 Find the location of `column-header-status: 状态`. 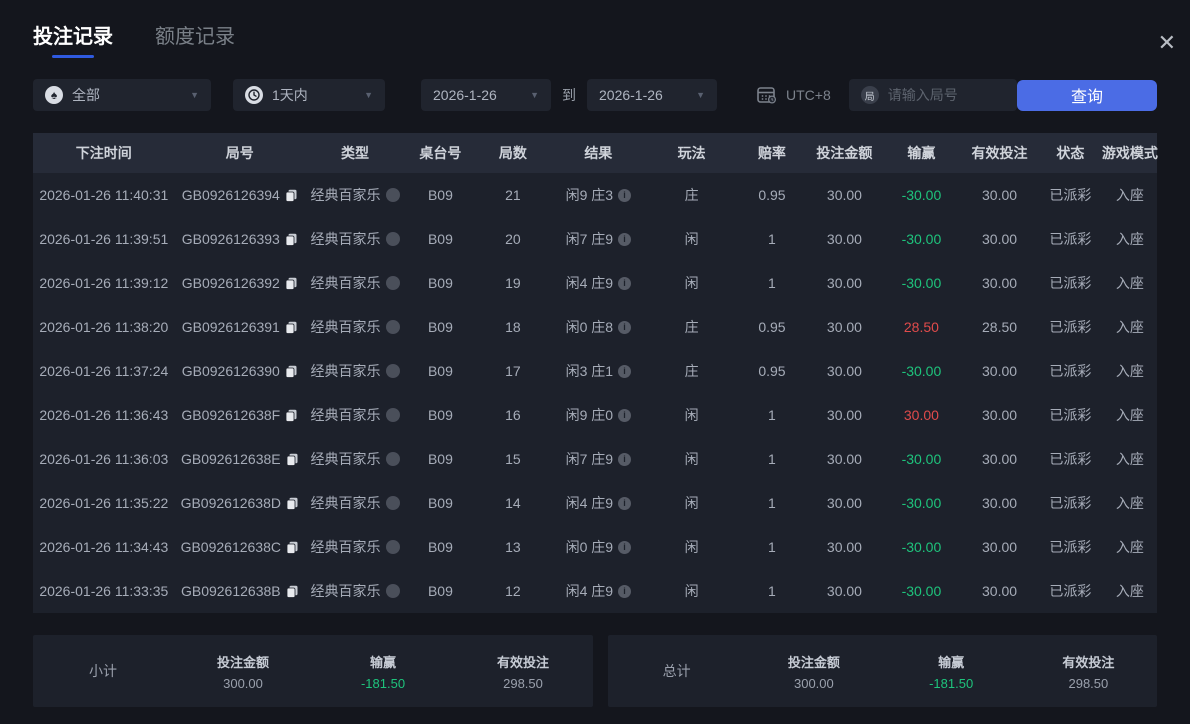

column-header-status: 状态 is located at coordinates (1070, 153).